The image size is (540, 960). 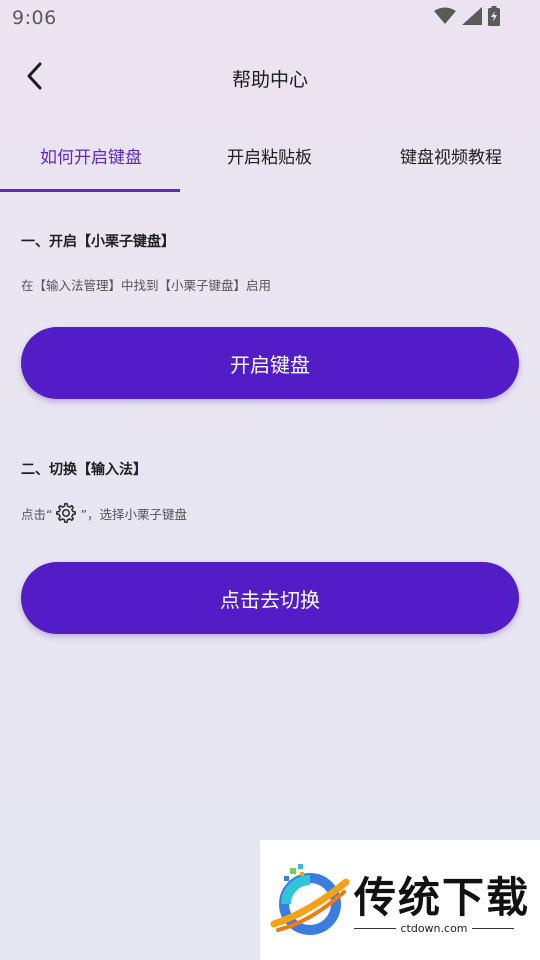 What do you see at coordinates (146, 285) in the screenshot?
I see `section1-description: 在【输入法管理】中找到【小栗子键盘】启用` at bounding box center [146, 285].